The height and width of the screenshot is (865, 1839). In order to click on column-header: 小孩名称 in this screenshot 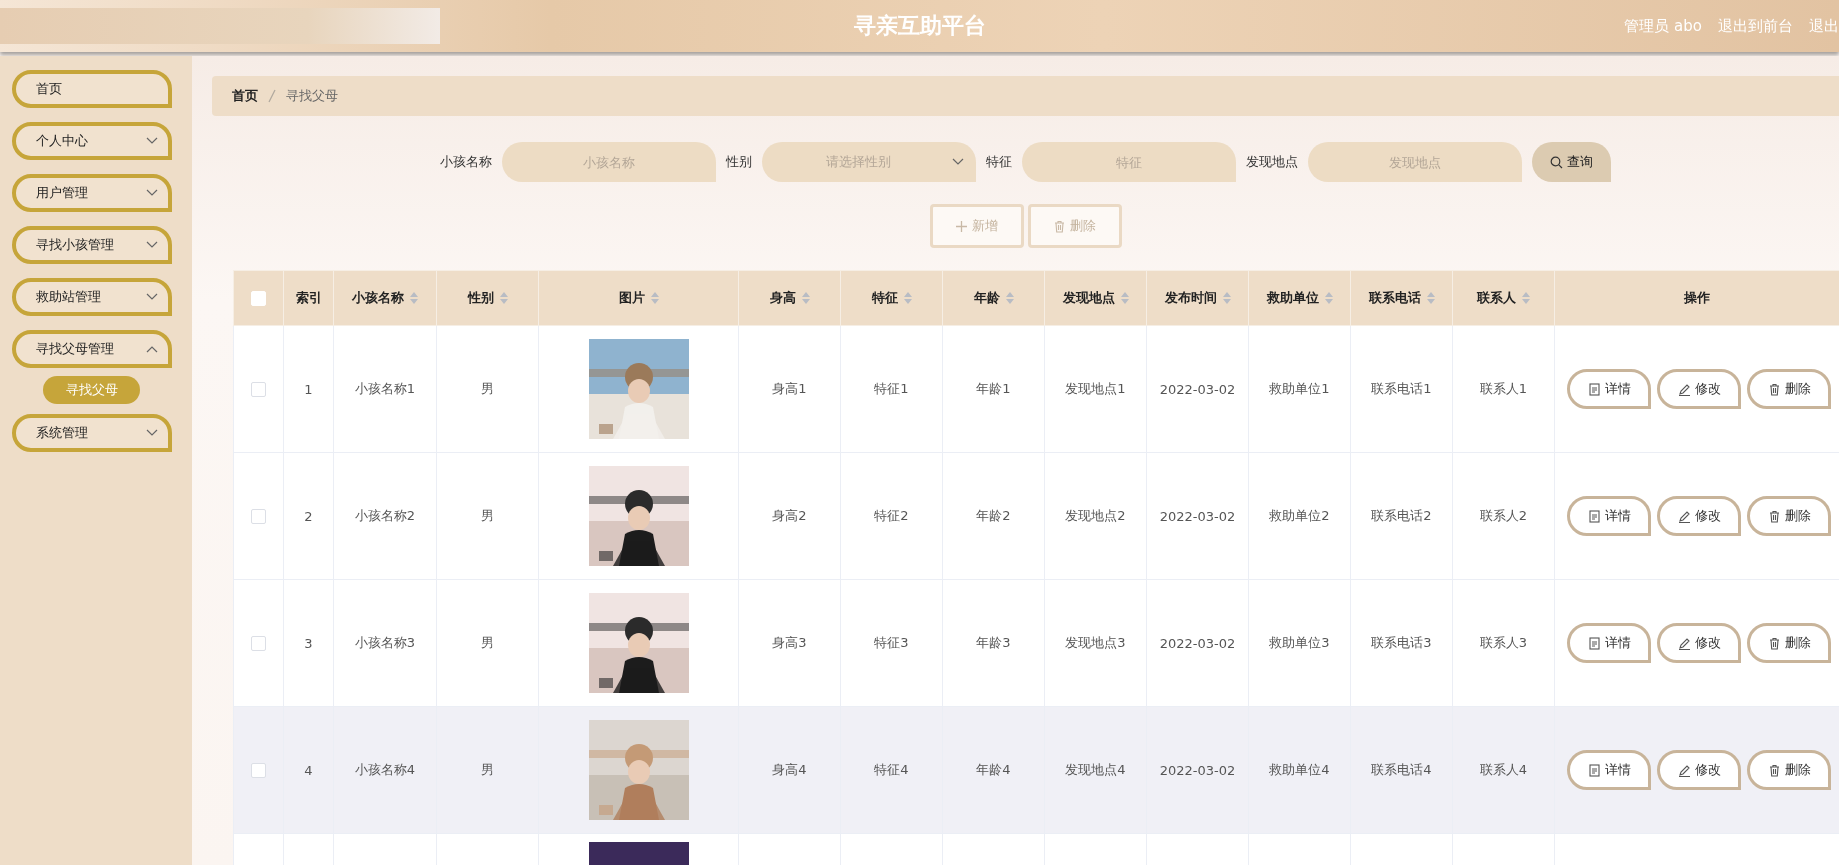, I will do `click(378, 298)`.